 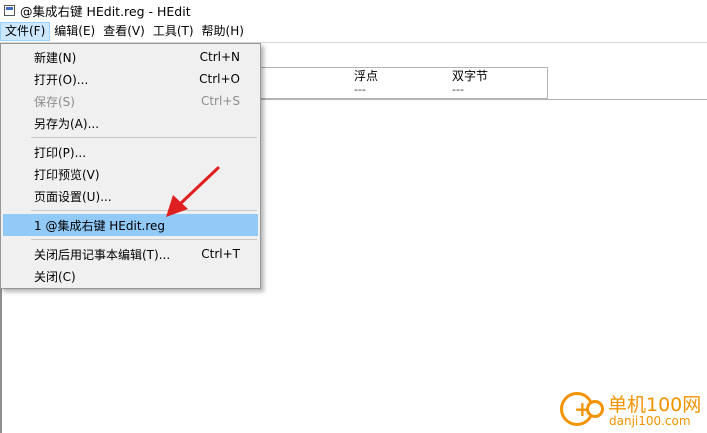 What do you see at coordinates (173, 31) in the screenshot?
I see `menu-tools: 工具(T)` at bounding box center [173, 31].